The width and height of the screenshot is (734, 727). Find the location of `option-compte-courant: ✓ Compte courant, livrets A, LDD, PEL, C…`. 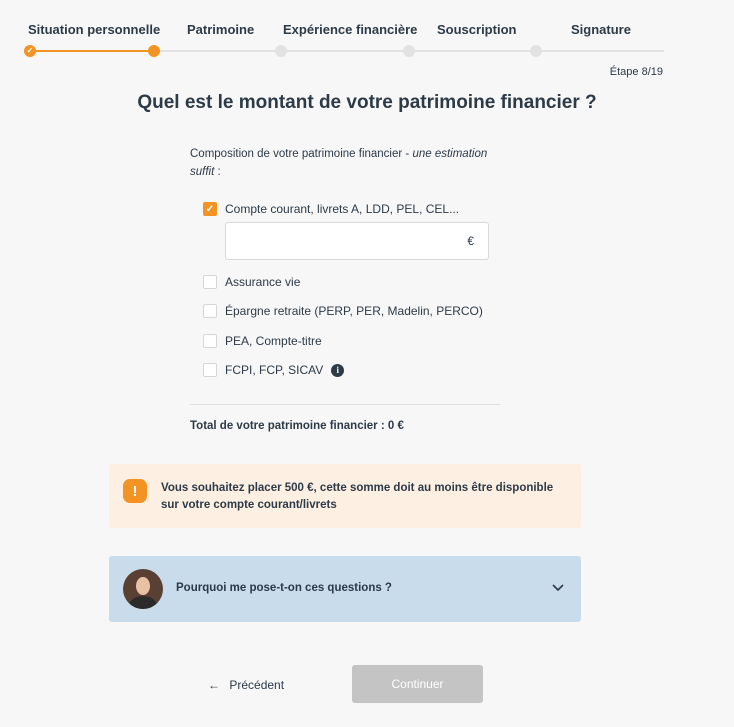

option-compte-courant: ✓ Compte courant, livrets A, LDD, PEL, C… is located at coordinates (331, 209).